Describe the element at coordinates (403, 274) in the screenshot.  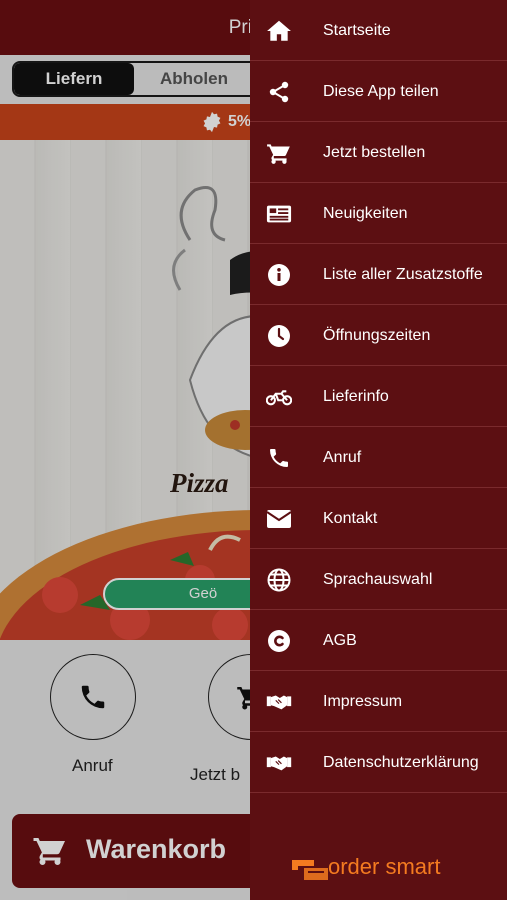
I see `menu-item-label: Liste aller Zusatzstoffe` at that location.